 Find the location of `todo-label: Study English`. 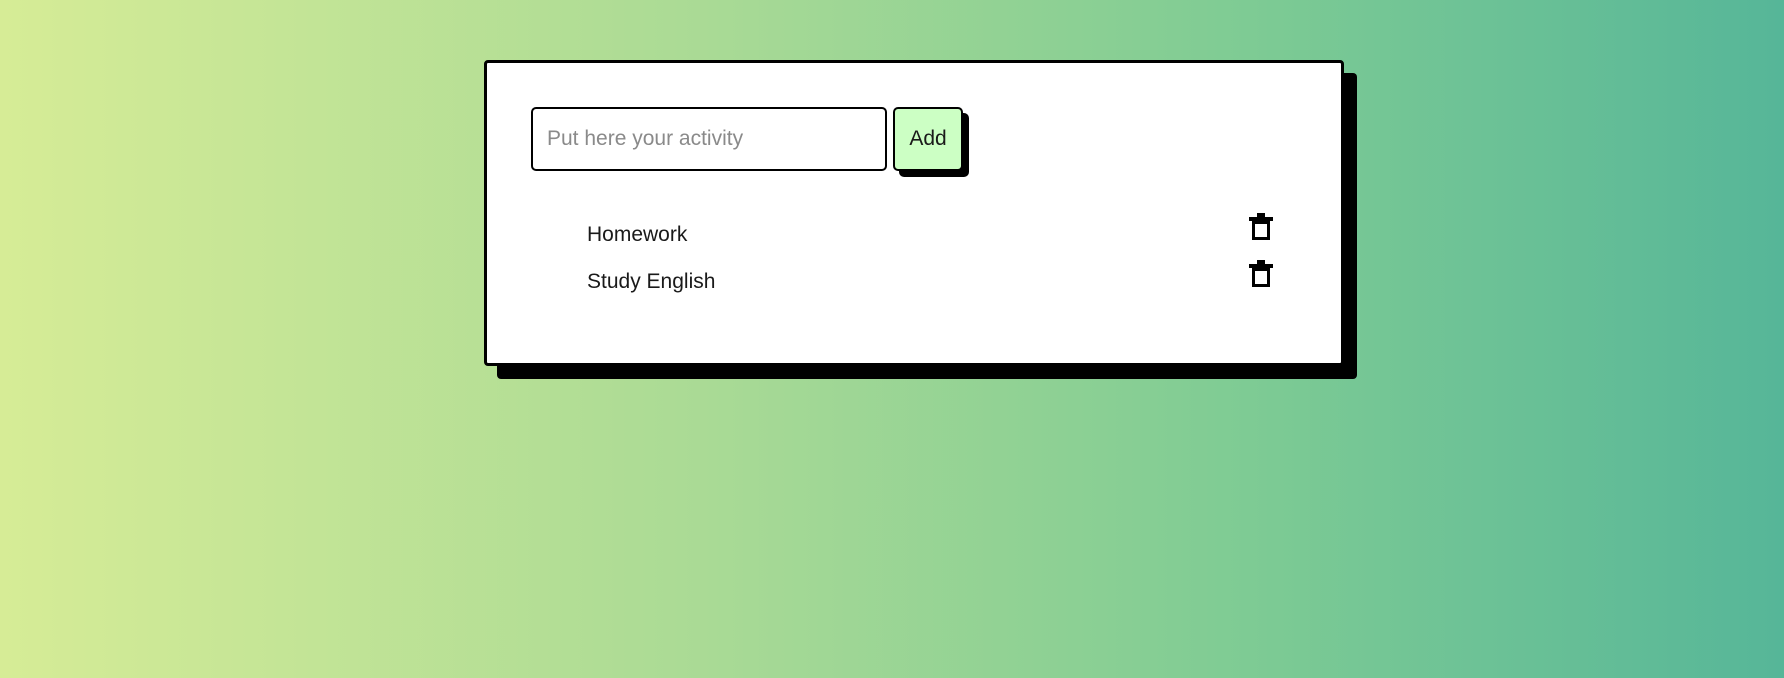

todo-label: Study English is located at coordinates (651, 281).